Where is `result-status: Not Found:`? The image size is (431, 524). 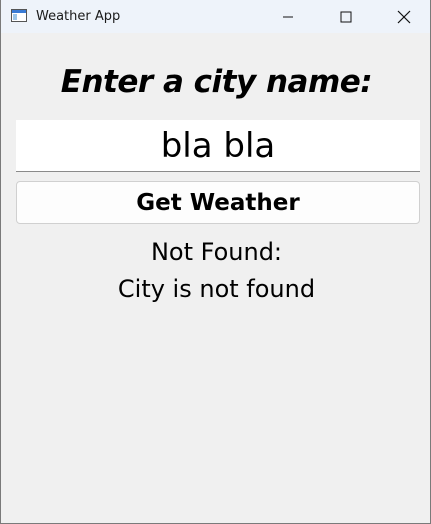 result-status: Not Found: is located at coordinates (216, 252).